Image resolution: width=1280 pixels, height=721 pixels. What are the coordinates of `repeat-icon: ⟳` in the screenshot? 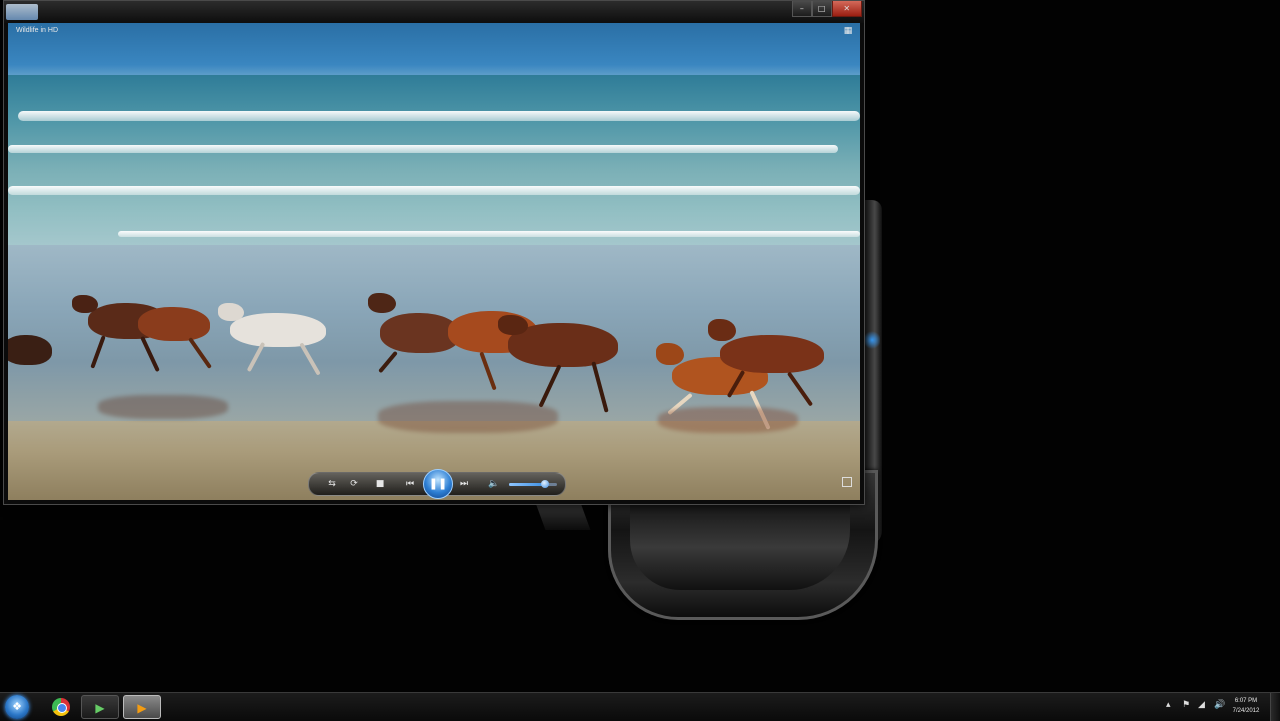 It's located at (354, 484).